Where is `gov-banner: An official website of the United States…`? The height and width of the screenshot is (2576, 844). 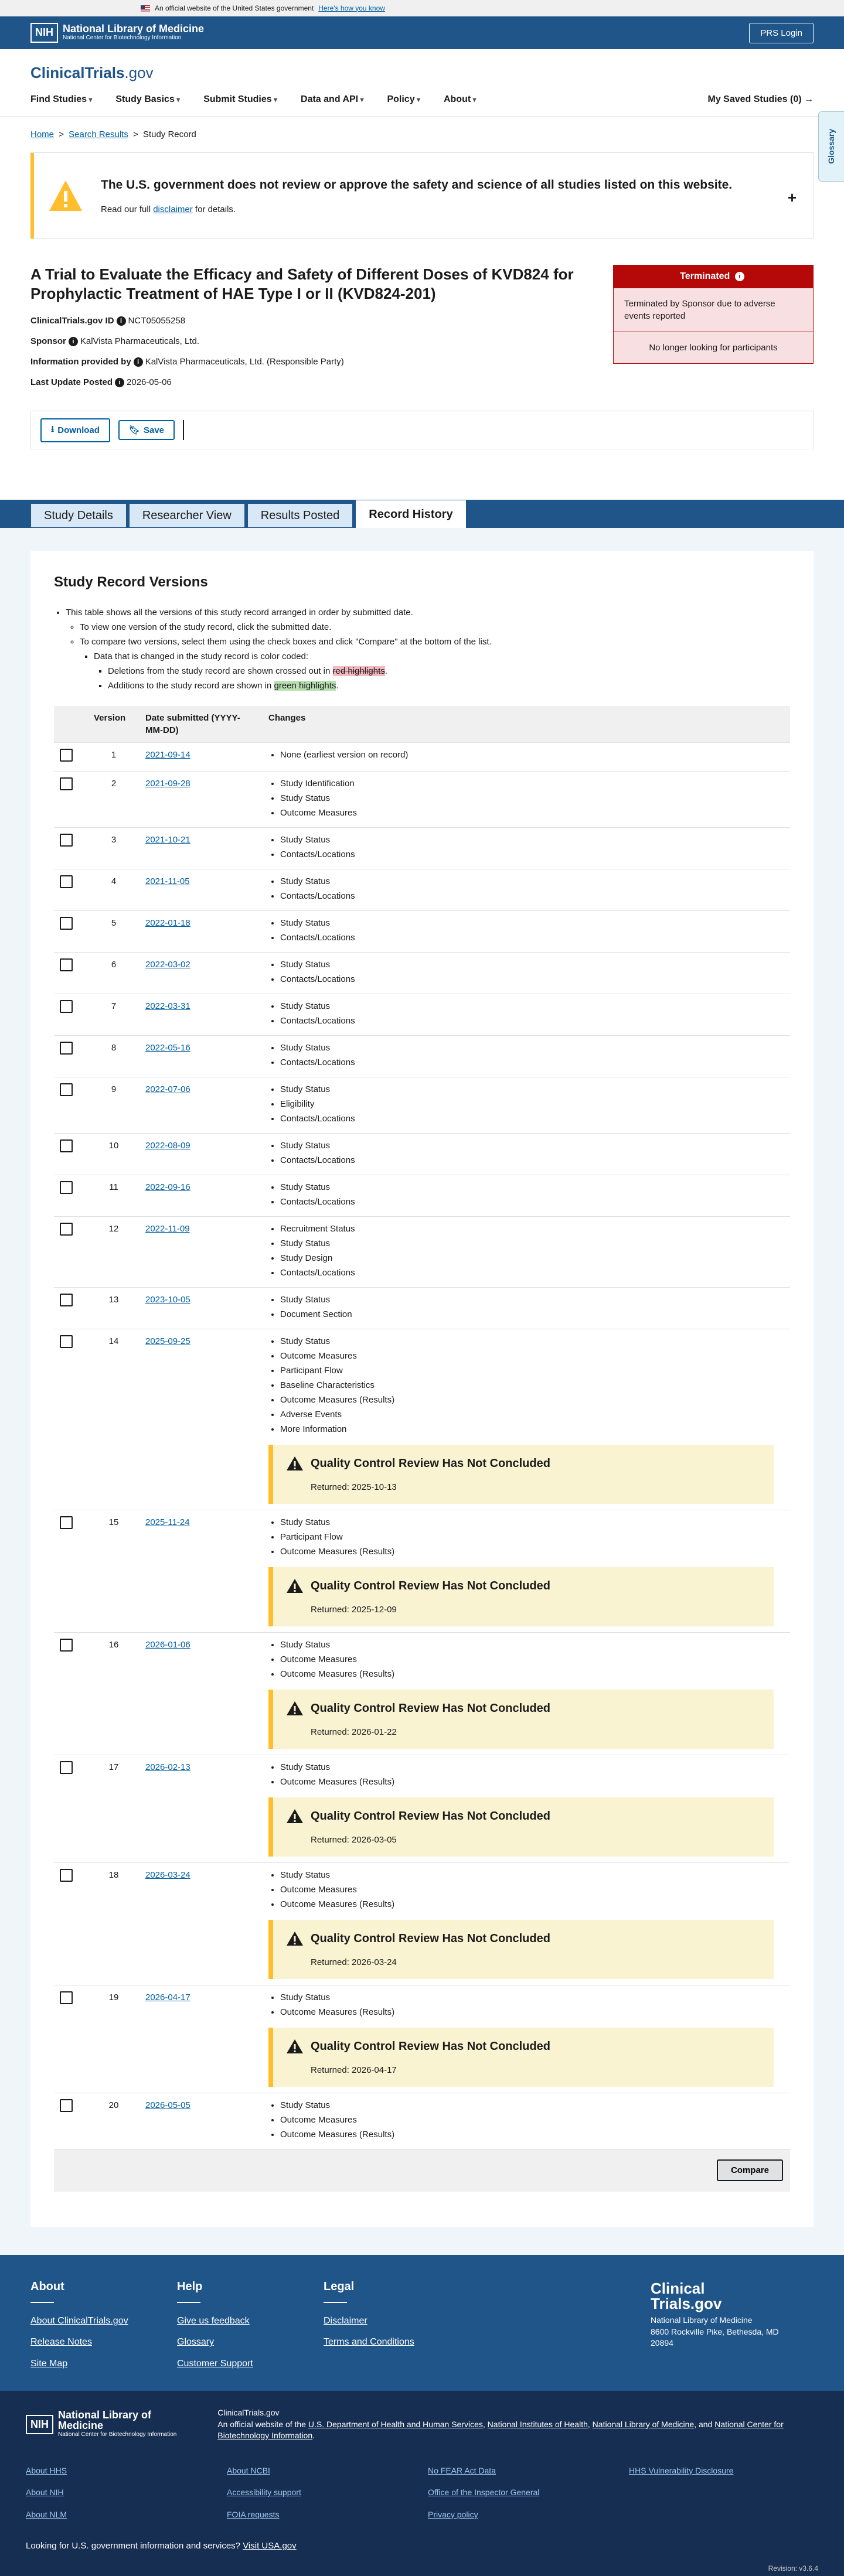
gov-banner: An official website of the United States… is located at coordinates (422, 8).